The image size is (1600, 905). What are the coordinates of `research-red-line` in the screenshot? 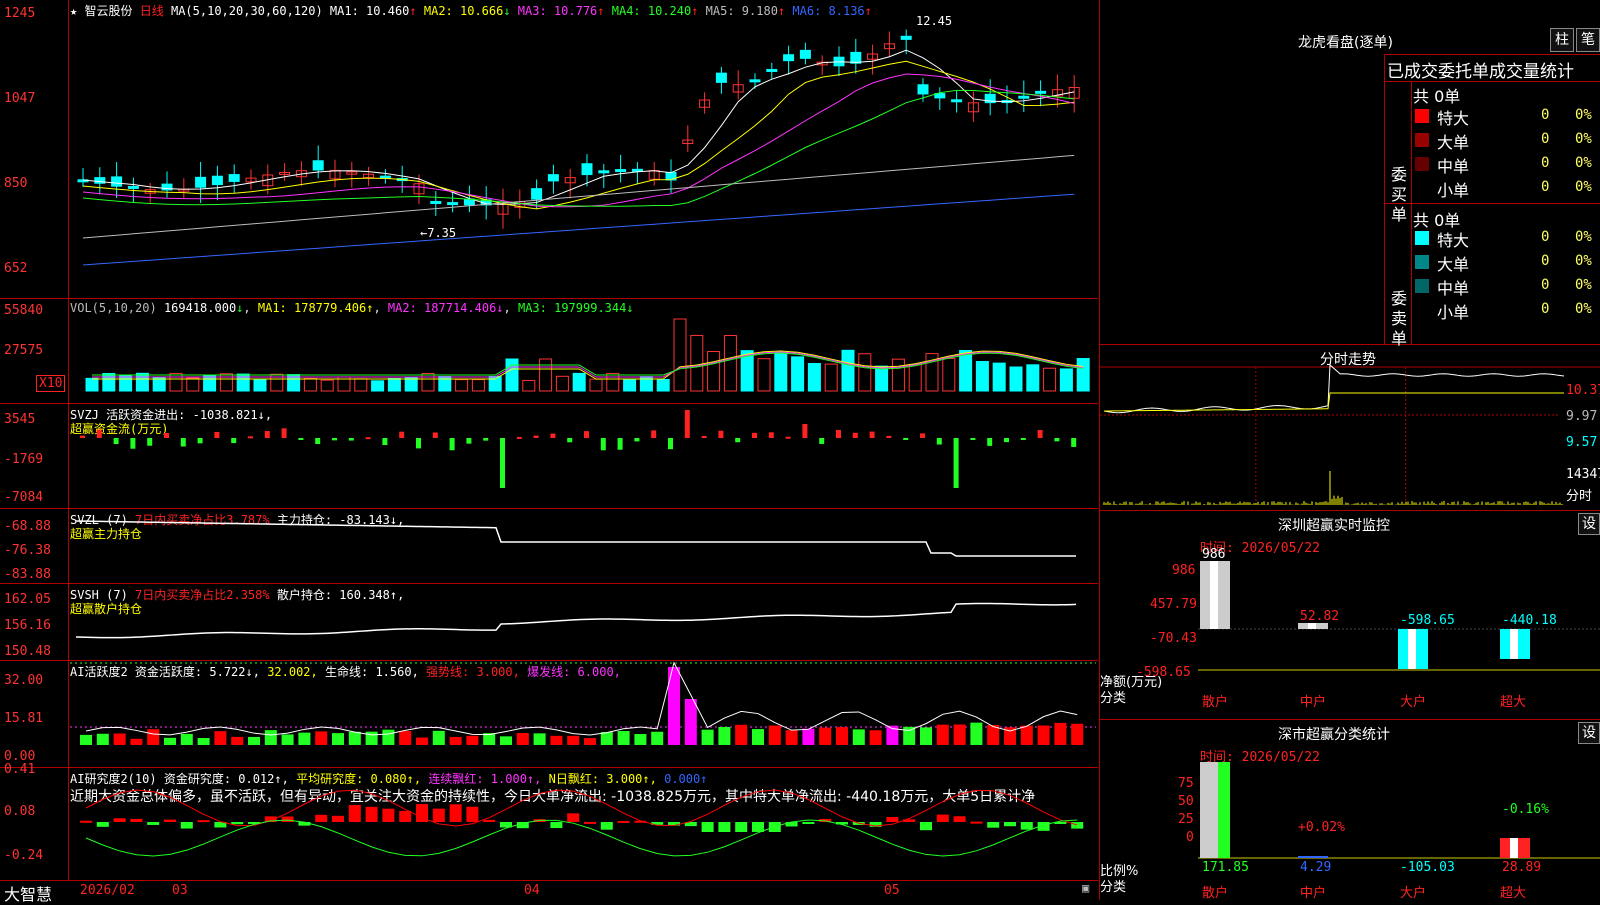 It's located at (581, 808).